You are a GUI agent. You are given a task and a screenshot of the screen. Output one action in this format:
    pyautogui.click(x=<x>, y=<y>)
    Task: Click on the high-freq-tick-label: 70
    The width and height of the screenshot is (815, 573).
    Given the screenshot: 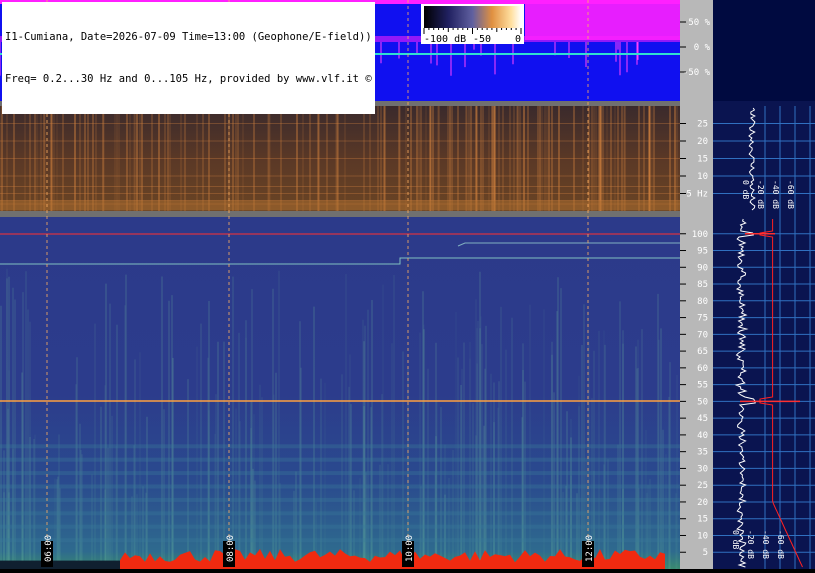 What is the action you would take?
    pyautogui.click(x=702, y=335)
    